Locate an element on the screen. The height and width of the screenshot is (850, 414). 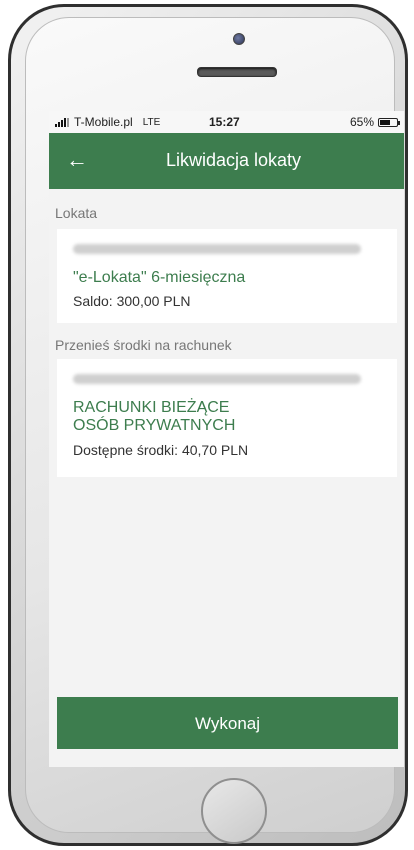
network-type: LTE is located at coordinates (151, 122).